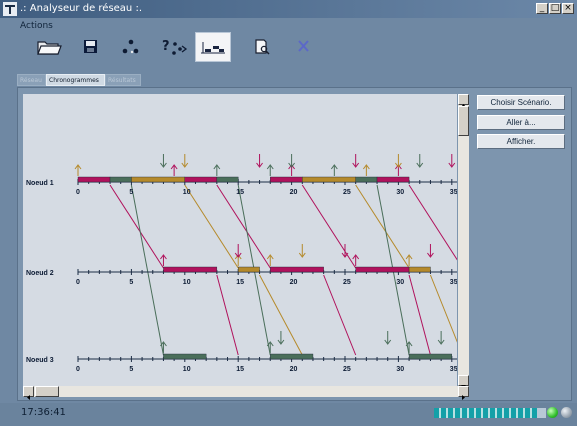 The image size is (577, 426). Describe the element at coordinates (463, 121) in the screenshot. I see `scroll-thumb` at that location.